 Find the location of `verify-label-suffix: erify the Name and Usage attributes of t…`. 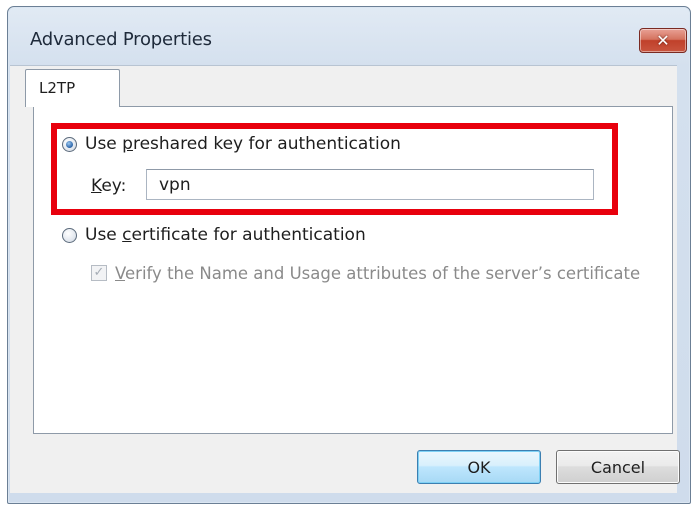

verify-label-suffix: erify the Name and Usage attributes of t… is located at coordinates (383, 273).